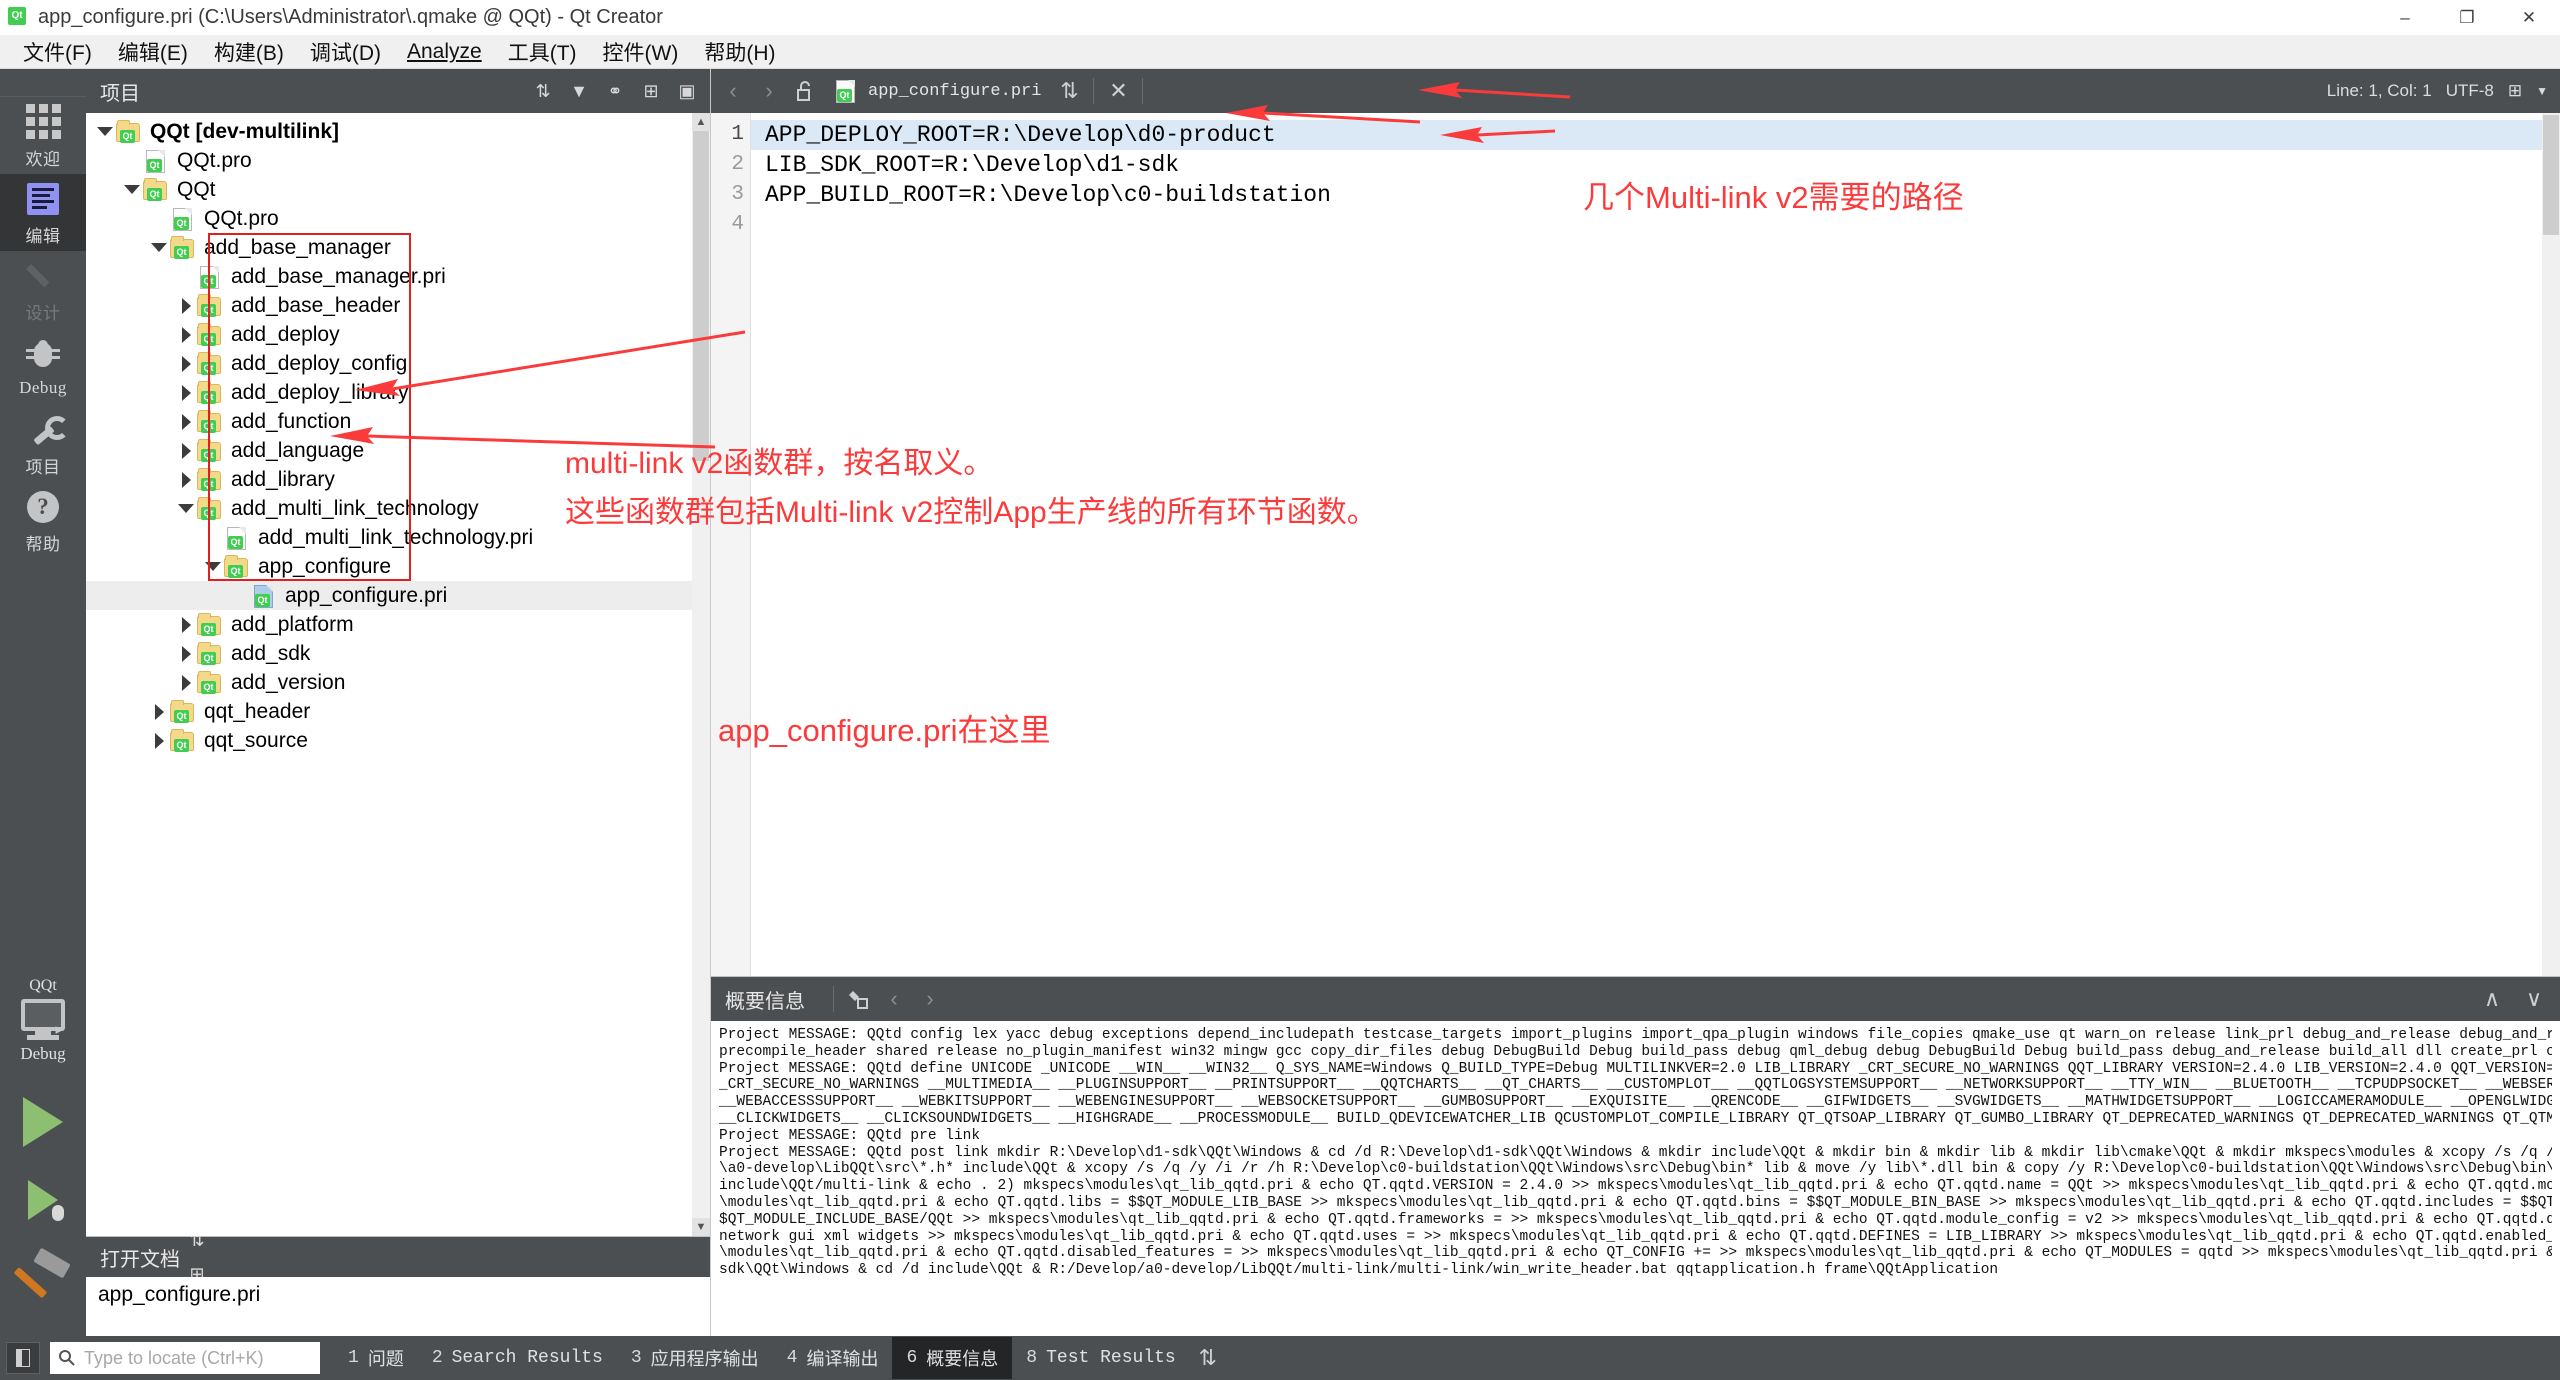 This screenshot has width=2560, height=1380. I want to click on maximize-pane-icon: ∧, so click(2492, 999).